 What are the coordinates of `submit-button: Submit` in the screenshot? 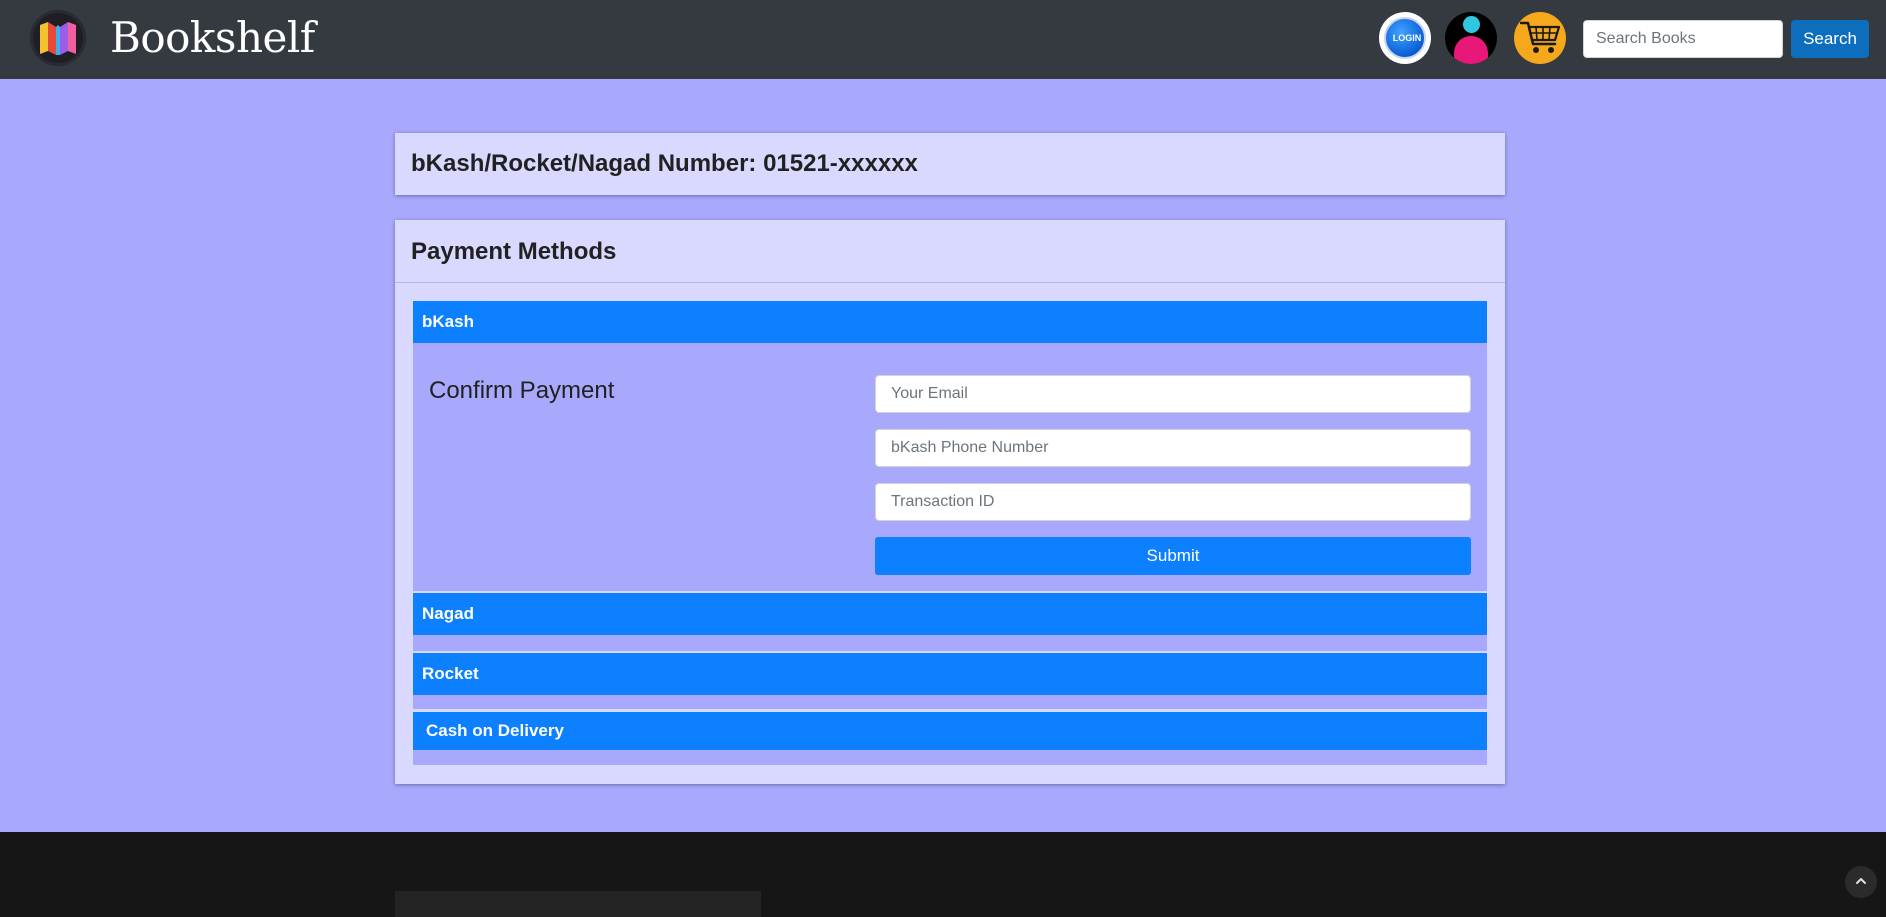 It's located at (1173, 556).